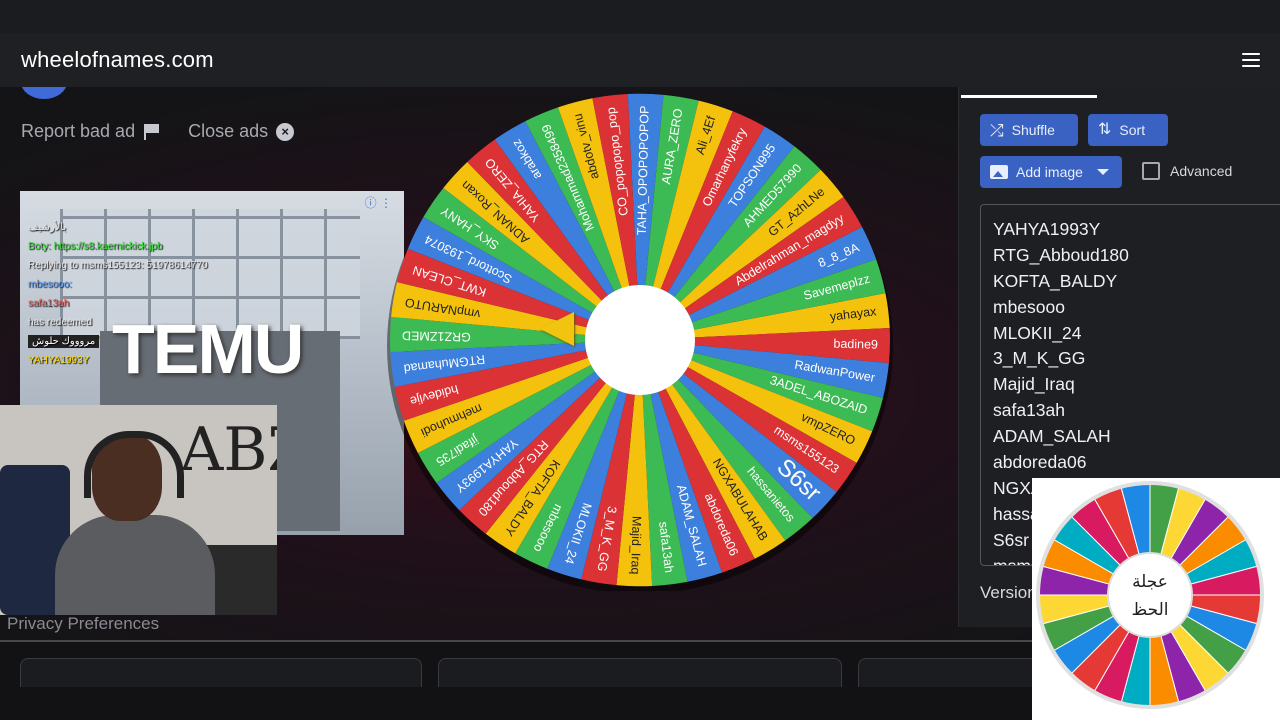 The height and width of the screenshot is (720, 1280). I want to click on wheel-entry-label: GRZ1ZMED, so click(436, 336).